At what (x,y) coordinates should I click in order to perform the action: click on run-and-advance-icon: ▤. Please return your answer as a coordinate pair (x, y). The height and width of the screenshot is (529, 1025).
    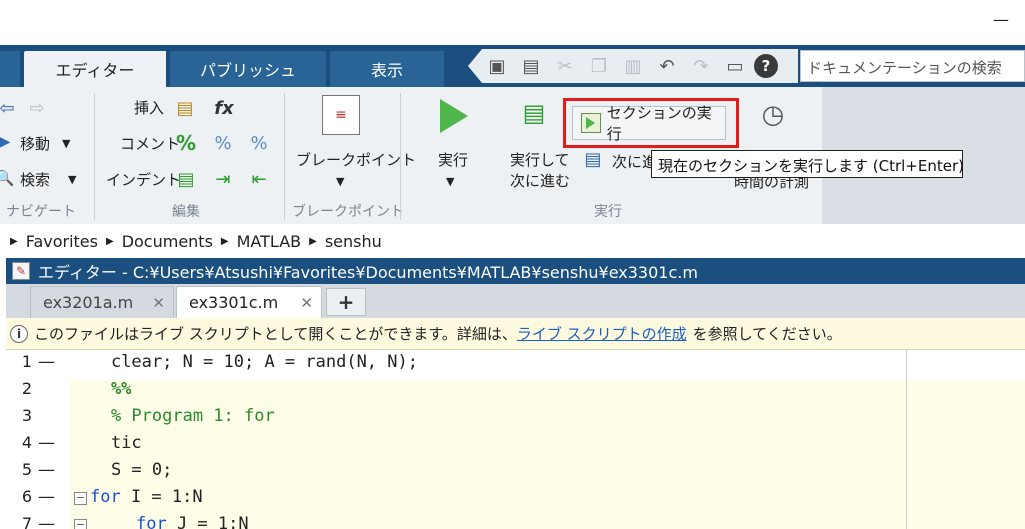
    Looking at the image, I should click on (534, 113).